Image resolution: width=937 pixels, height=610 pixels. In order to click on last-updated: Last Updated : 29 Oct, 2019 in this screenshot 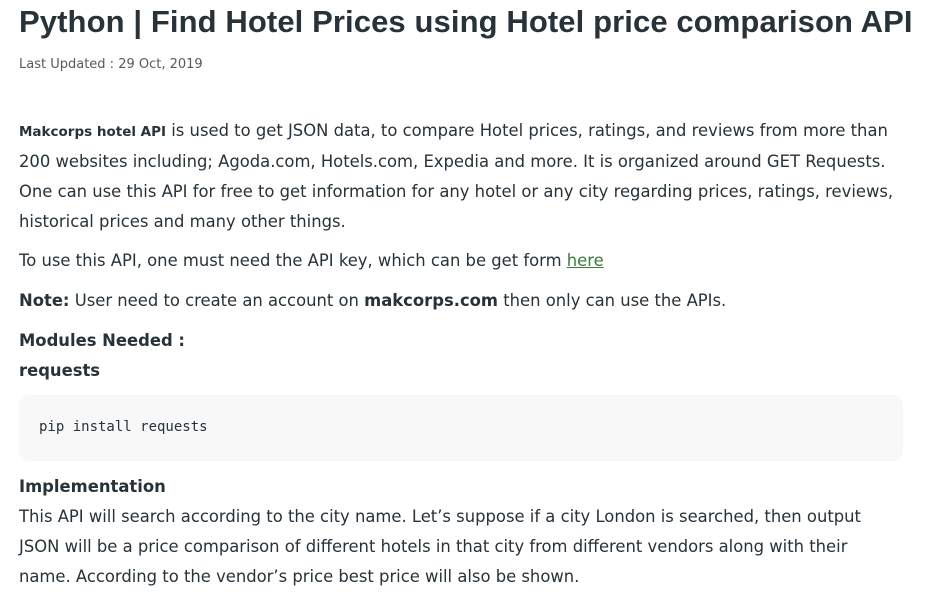, I will do `click(111, 64)`.